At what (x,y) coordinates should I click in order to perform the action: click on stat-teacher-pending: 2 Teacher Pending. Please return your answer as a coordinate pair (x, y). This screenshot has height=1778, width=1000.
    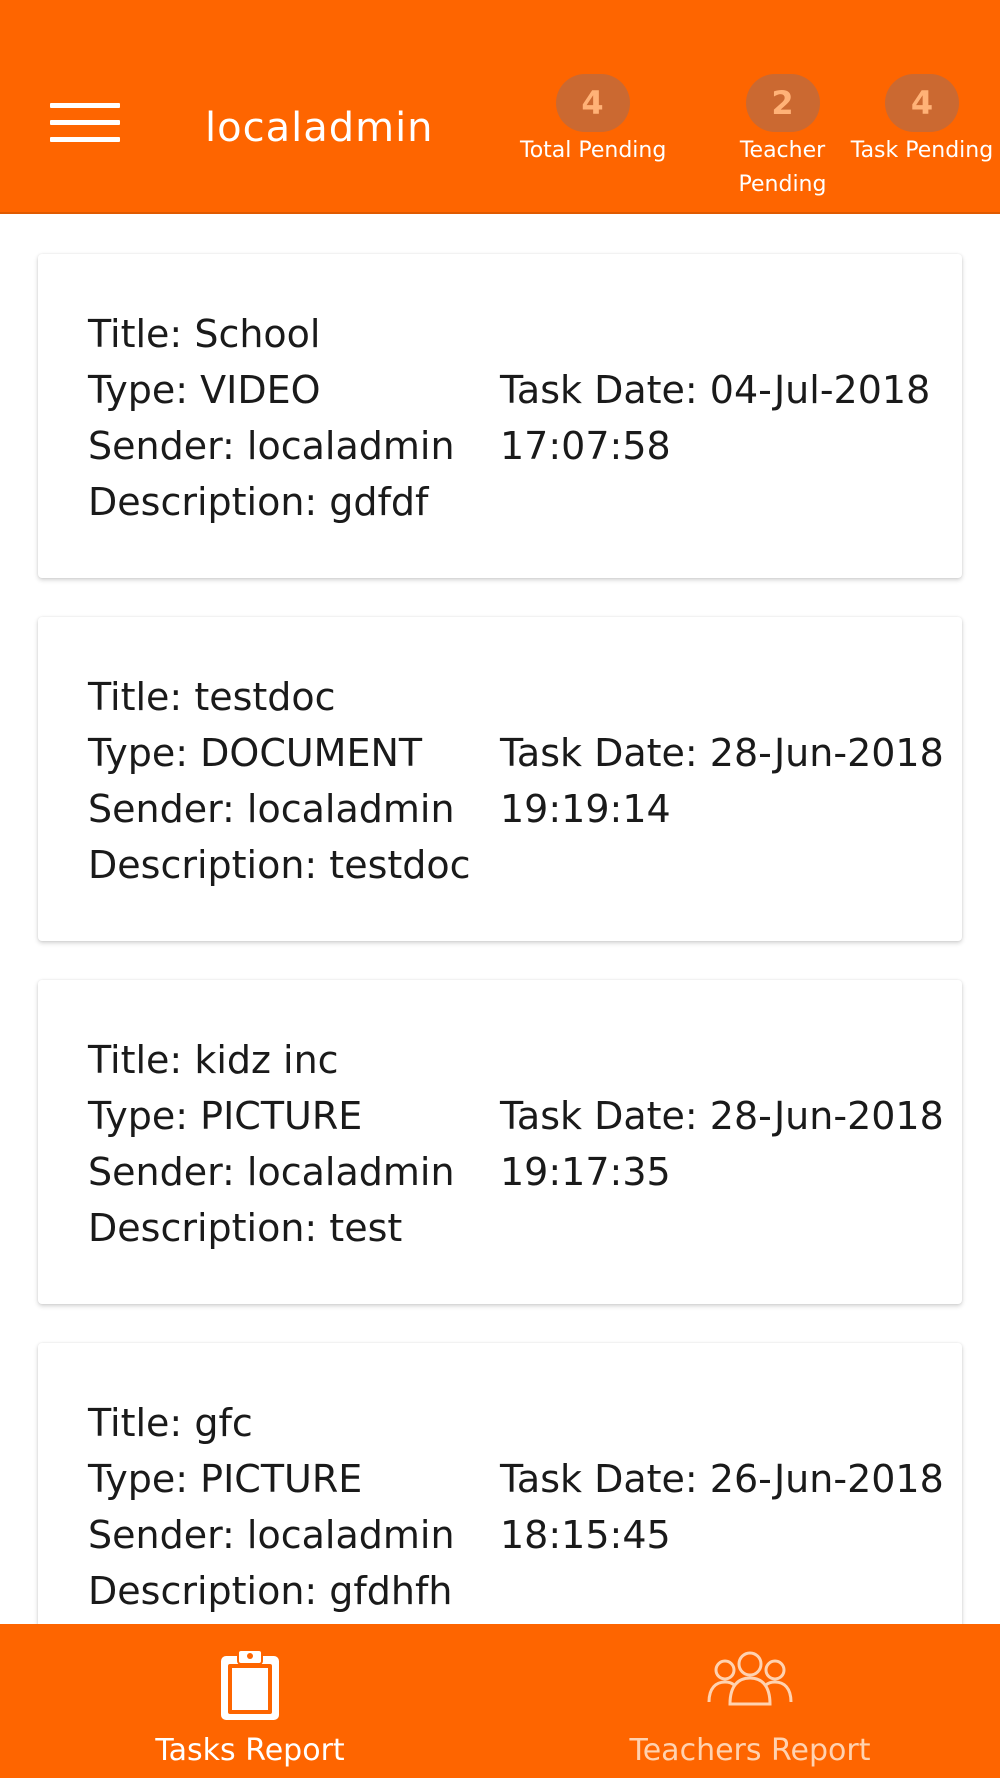
    Looking at the image, I should click on (782, 138).